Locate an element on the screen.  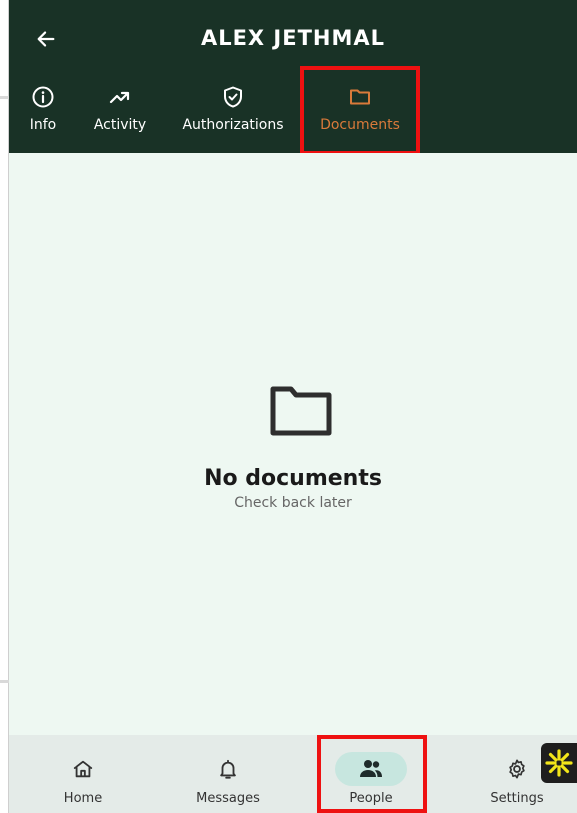
nav-messages: Messages is located at coordinates (228, 774).